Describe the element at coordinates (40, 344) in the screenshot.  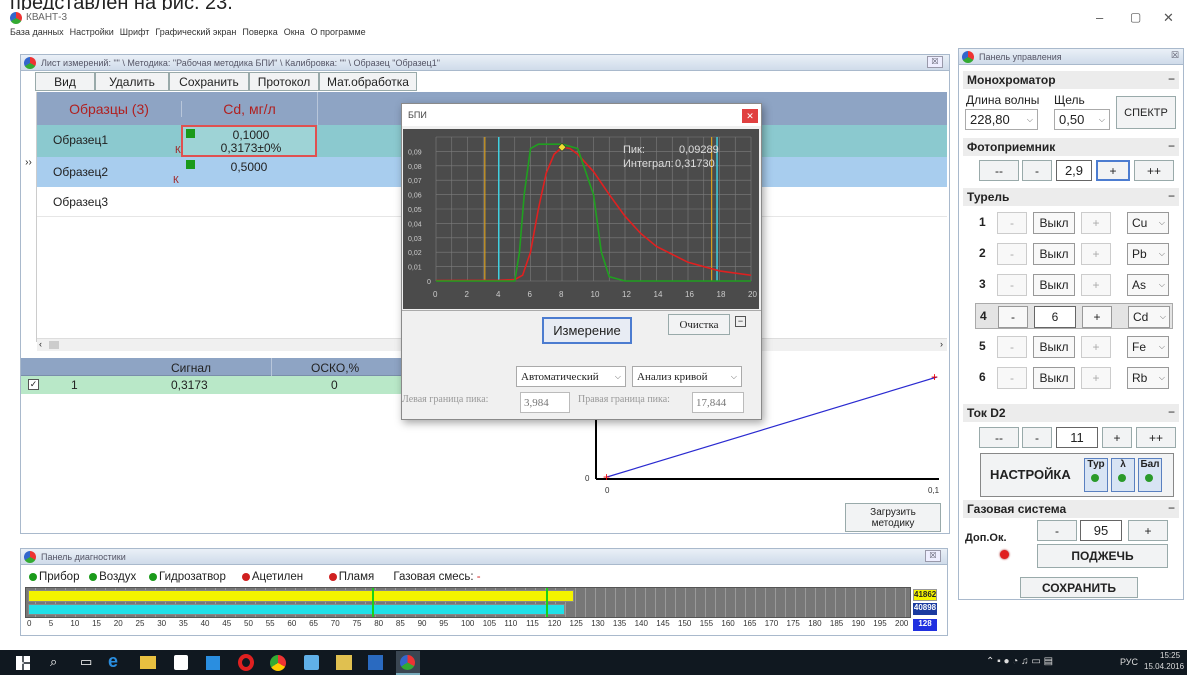
I see `scroll-left-icon: ‹` at that location.